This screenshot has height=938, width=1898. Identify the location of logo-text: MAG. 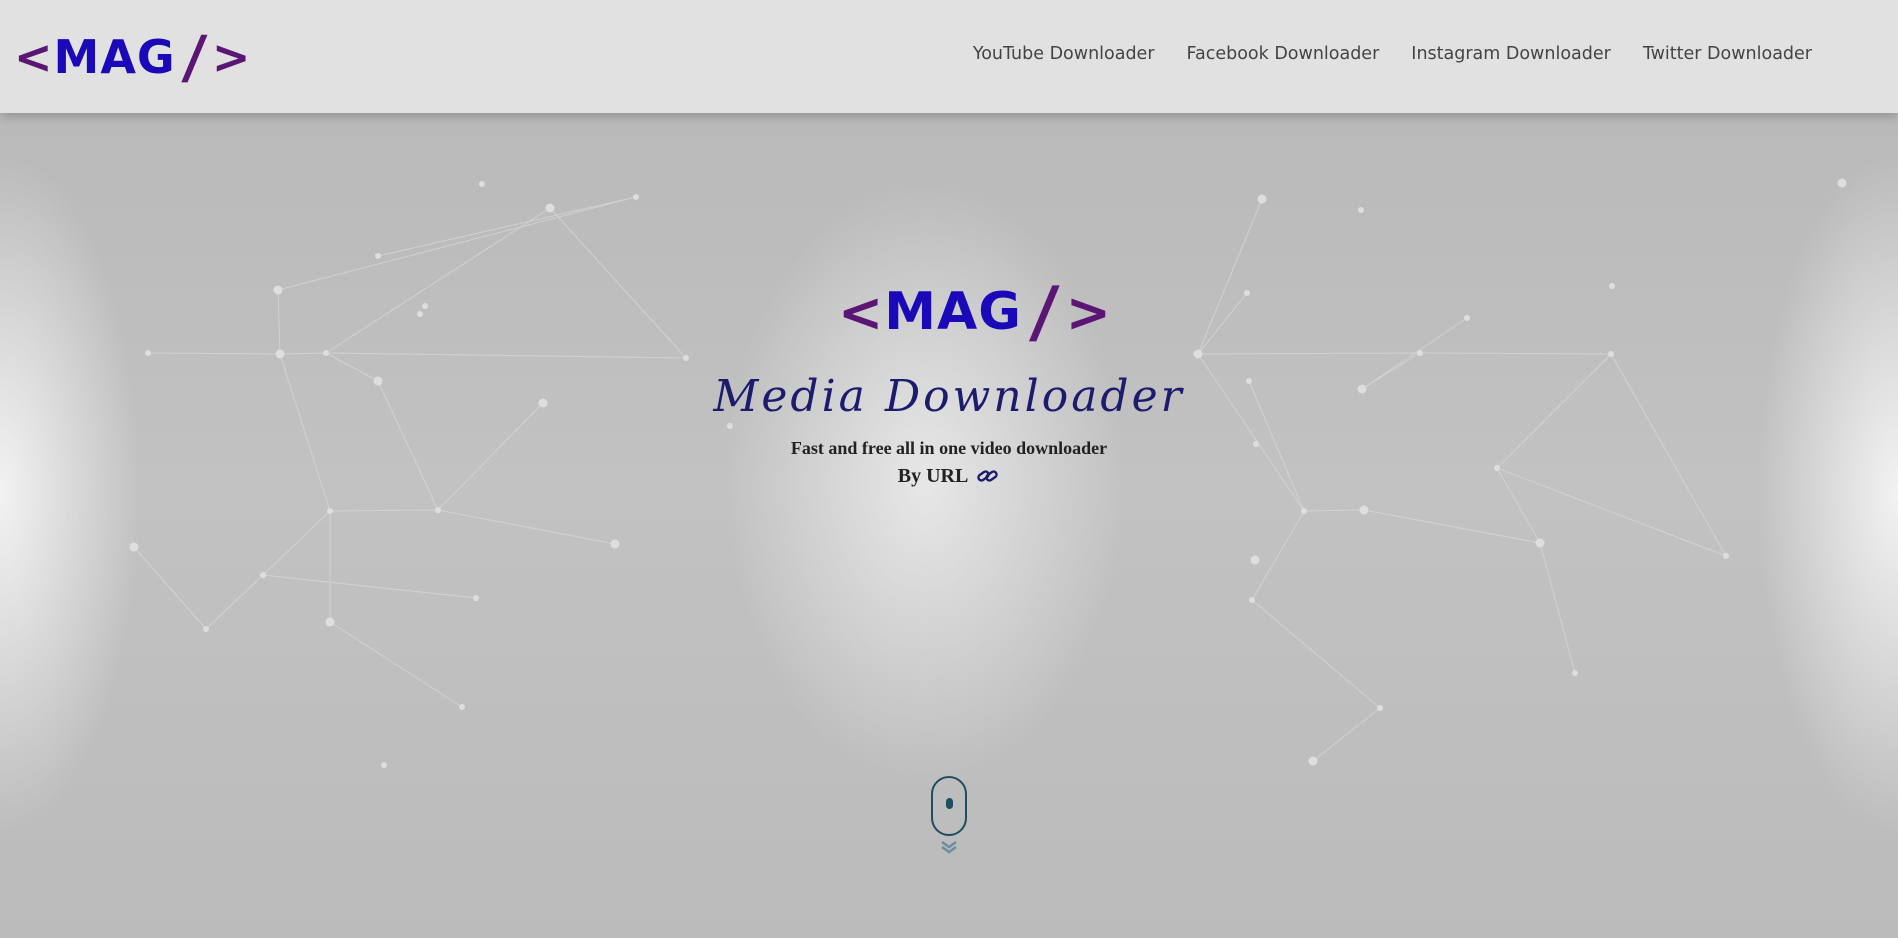
(114, 57).